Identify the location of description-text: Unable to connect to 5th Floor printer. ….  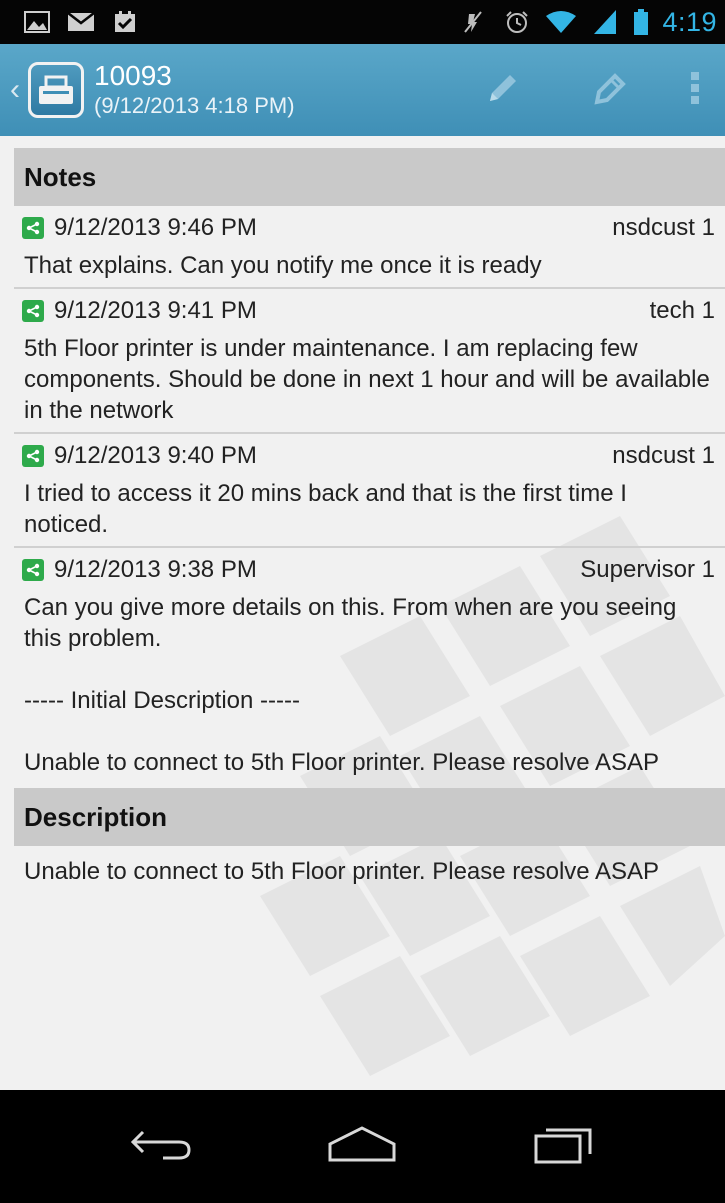
(342, 871).